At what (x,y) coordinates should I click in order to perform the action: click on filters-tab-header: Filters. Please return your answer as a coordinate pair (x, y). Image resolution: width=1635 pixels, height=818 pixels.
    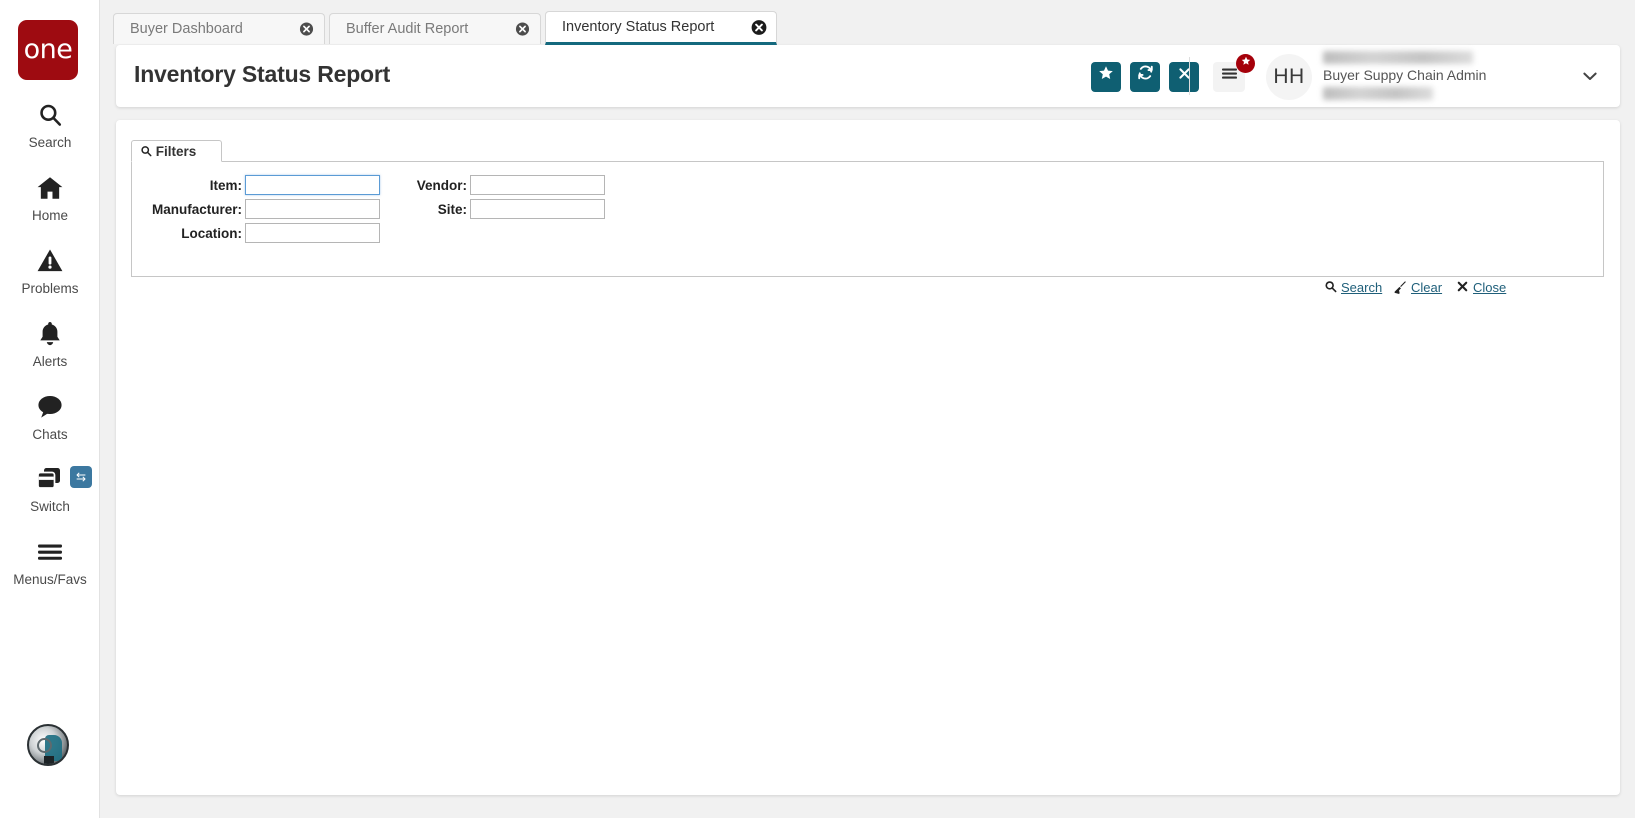
    Looking at the image, I should click on (176, 151).